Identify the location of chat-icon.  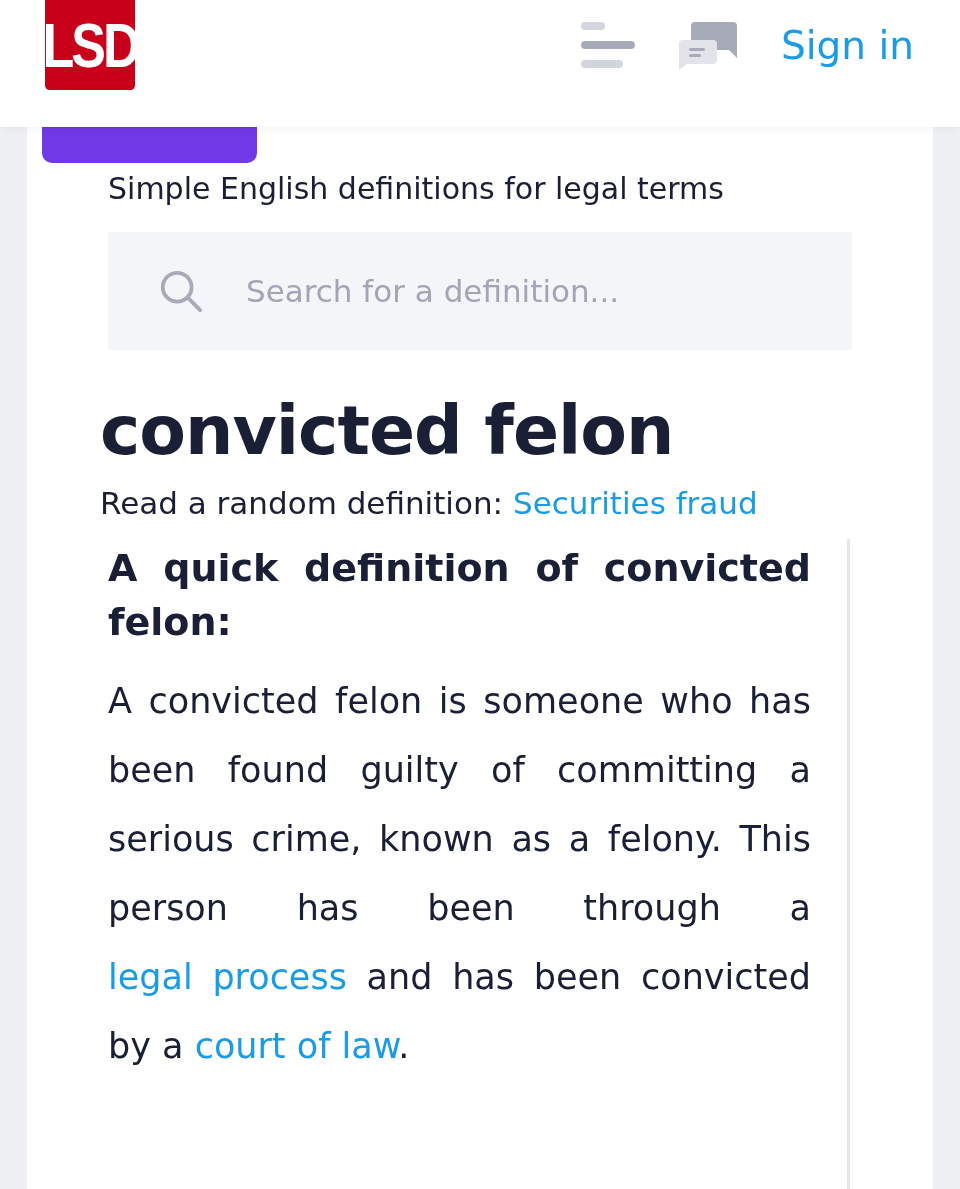
(708, 45).